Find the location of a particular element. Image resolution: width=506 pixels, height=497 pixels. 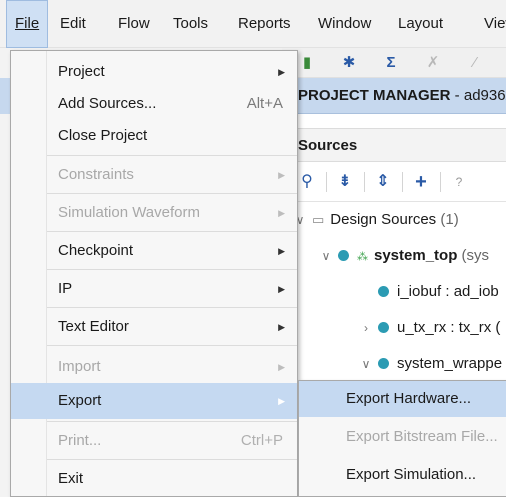

expand-all-icon: ⇕ is located at coordinates (383, 182).